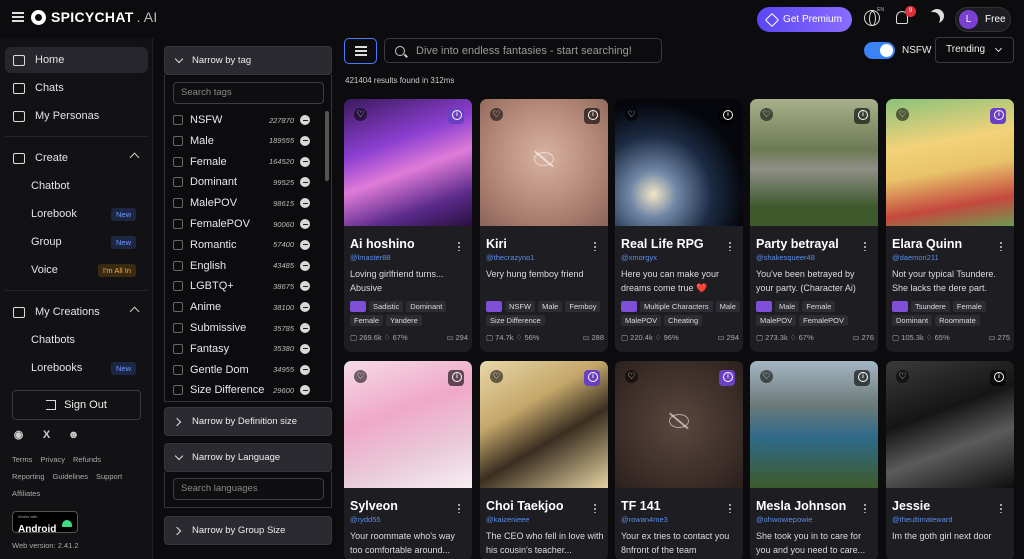 The image size is (1024, 559). What do you see at coordinates (248, 60) in the screenshot?
I see `narrow-by-tag-header: Narrow by tag` at bounding box center [248, 60].